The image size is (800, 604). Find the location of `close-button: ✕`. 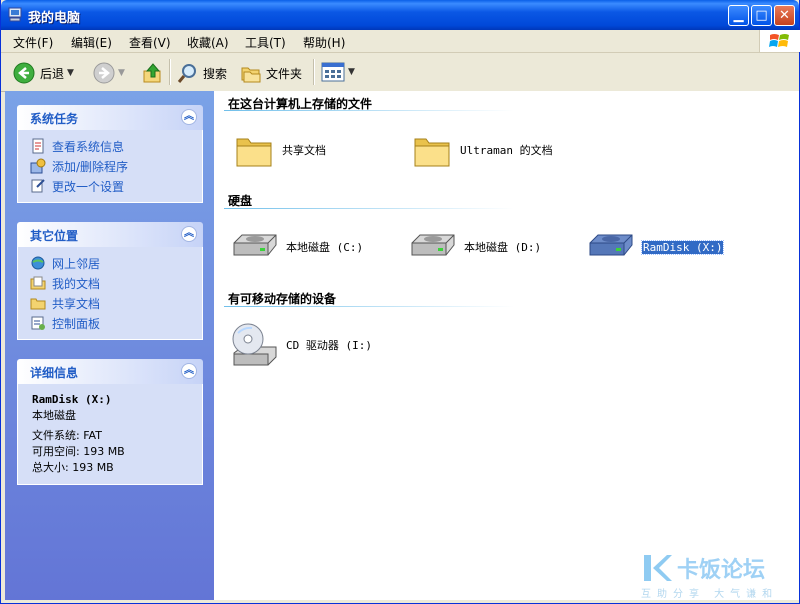

close-button: ✕ is located at coordinates (784, 15).